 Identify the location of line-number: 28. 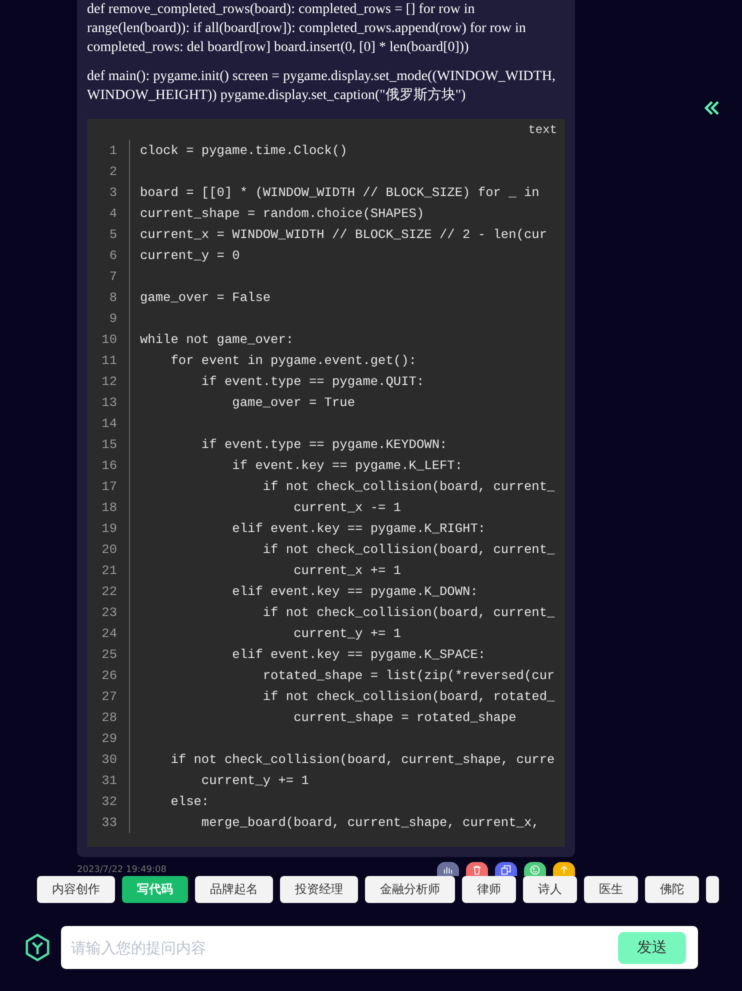
(108, 718).